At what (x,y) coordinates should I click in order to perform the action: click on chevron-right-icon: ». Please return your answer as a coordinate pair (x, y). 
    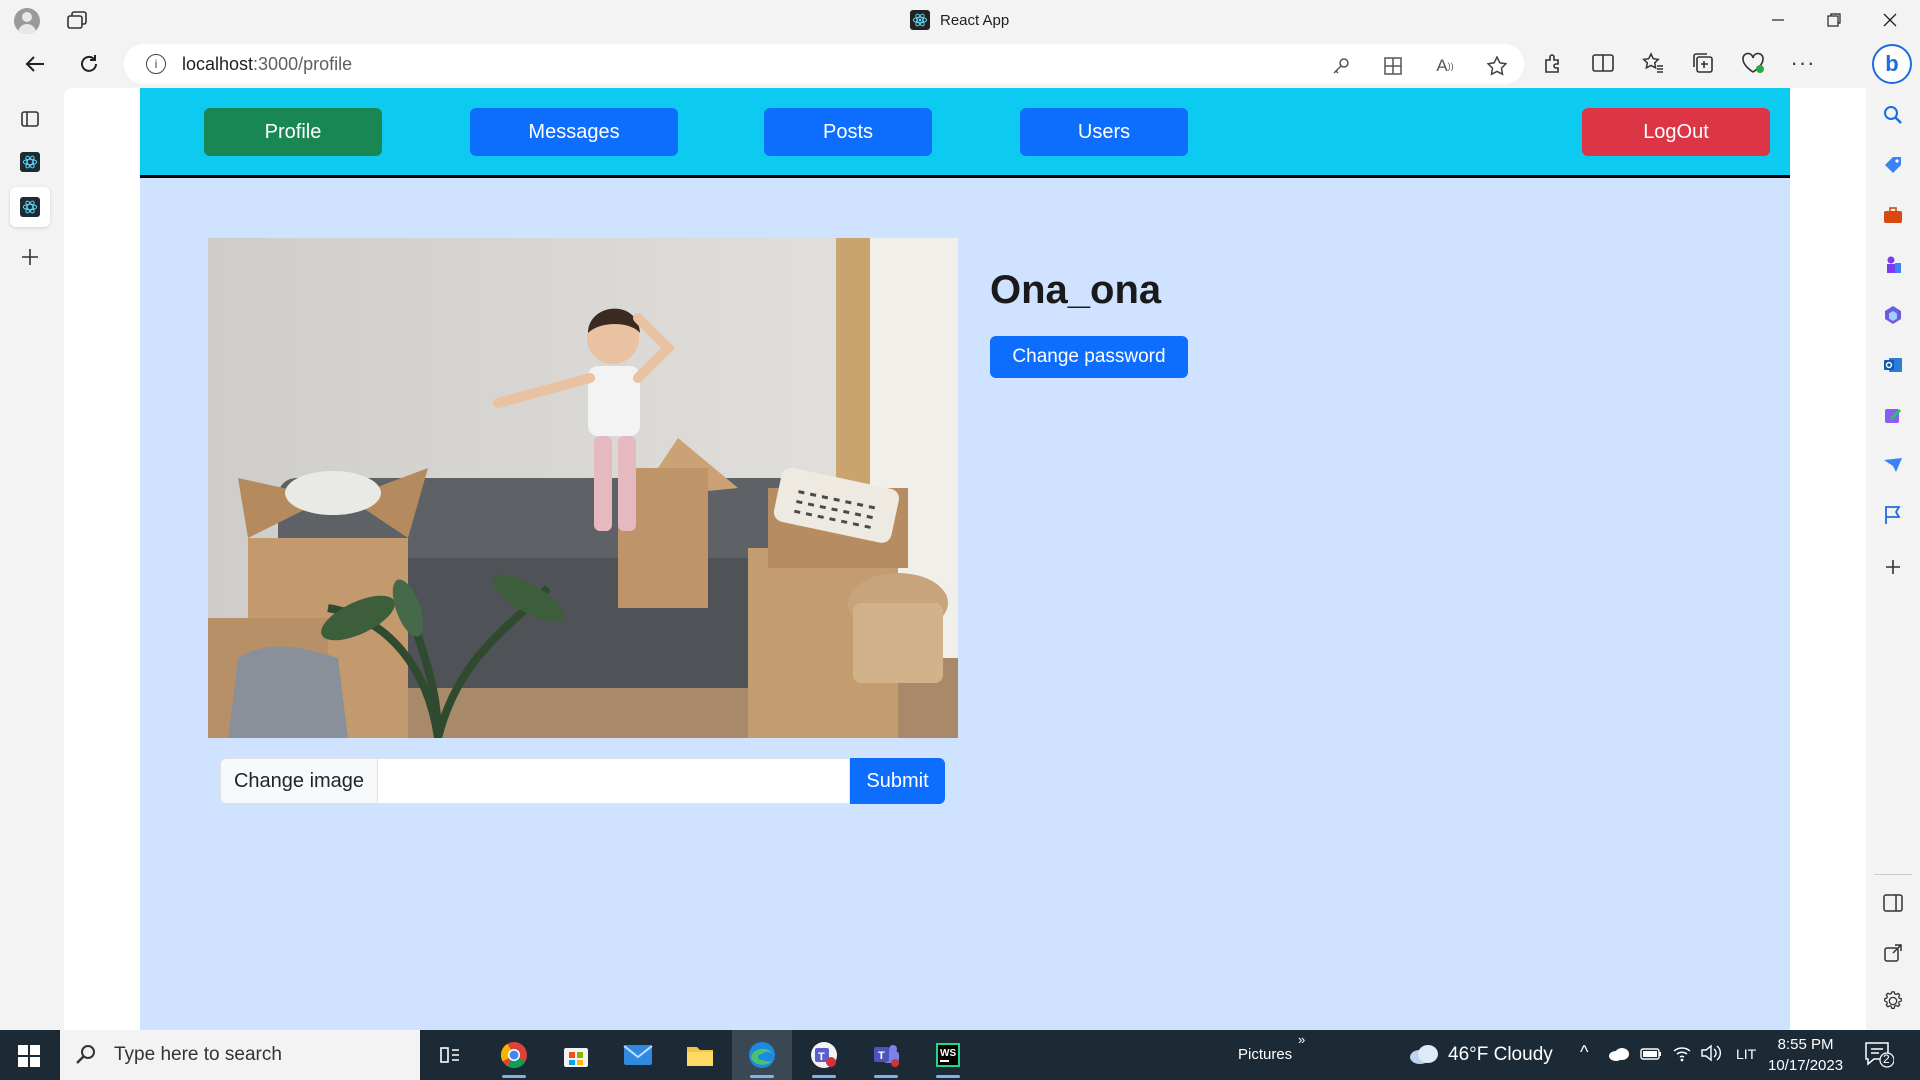
    Looking at the image, I should click on (1301, 1039).